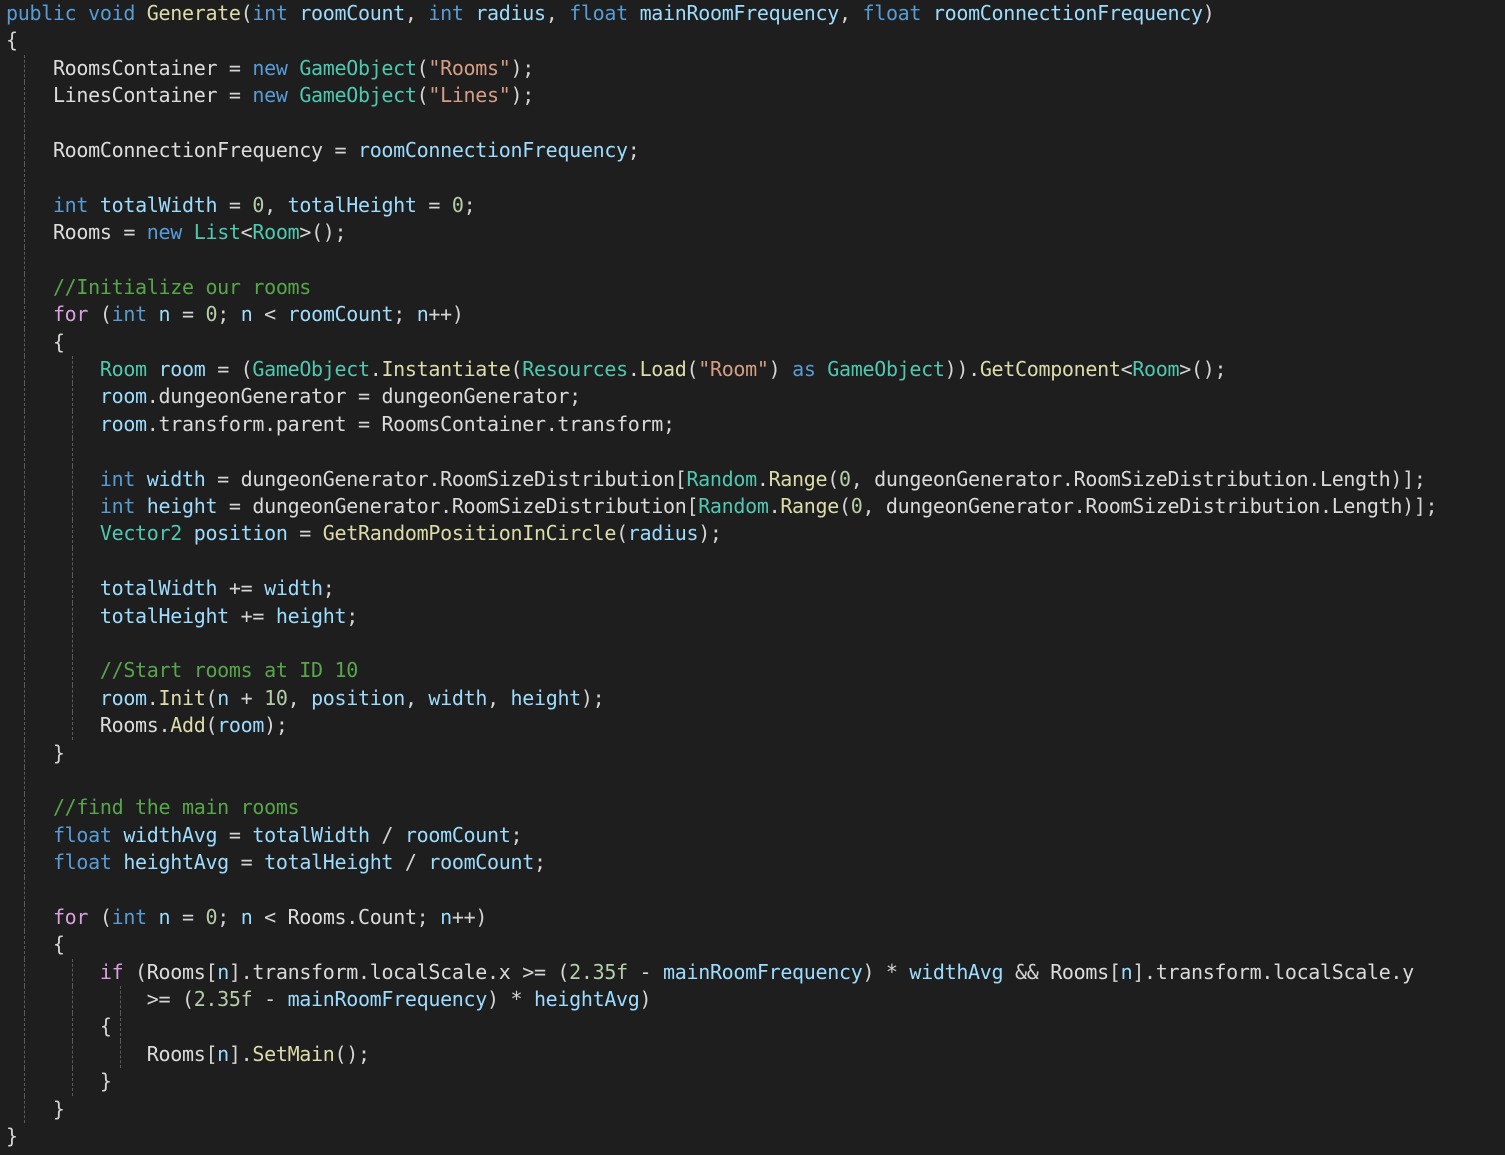  Describe the element at coordinates (135, 95) in the screenshot. I see `code-token: LinesContainer` at that location.